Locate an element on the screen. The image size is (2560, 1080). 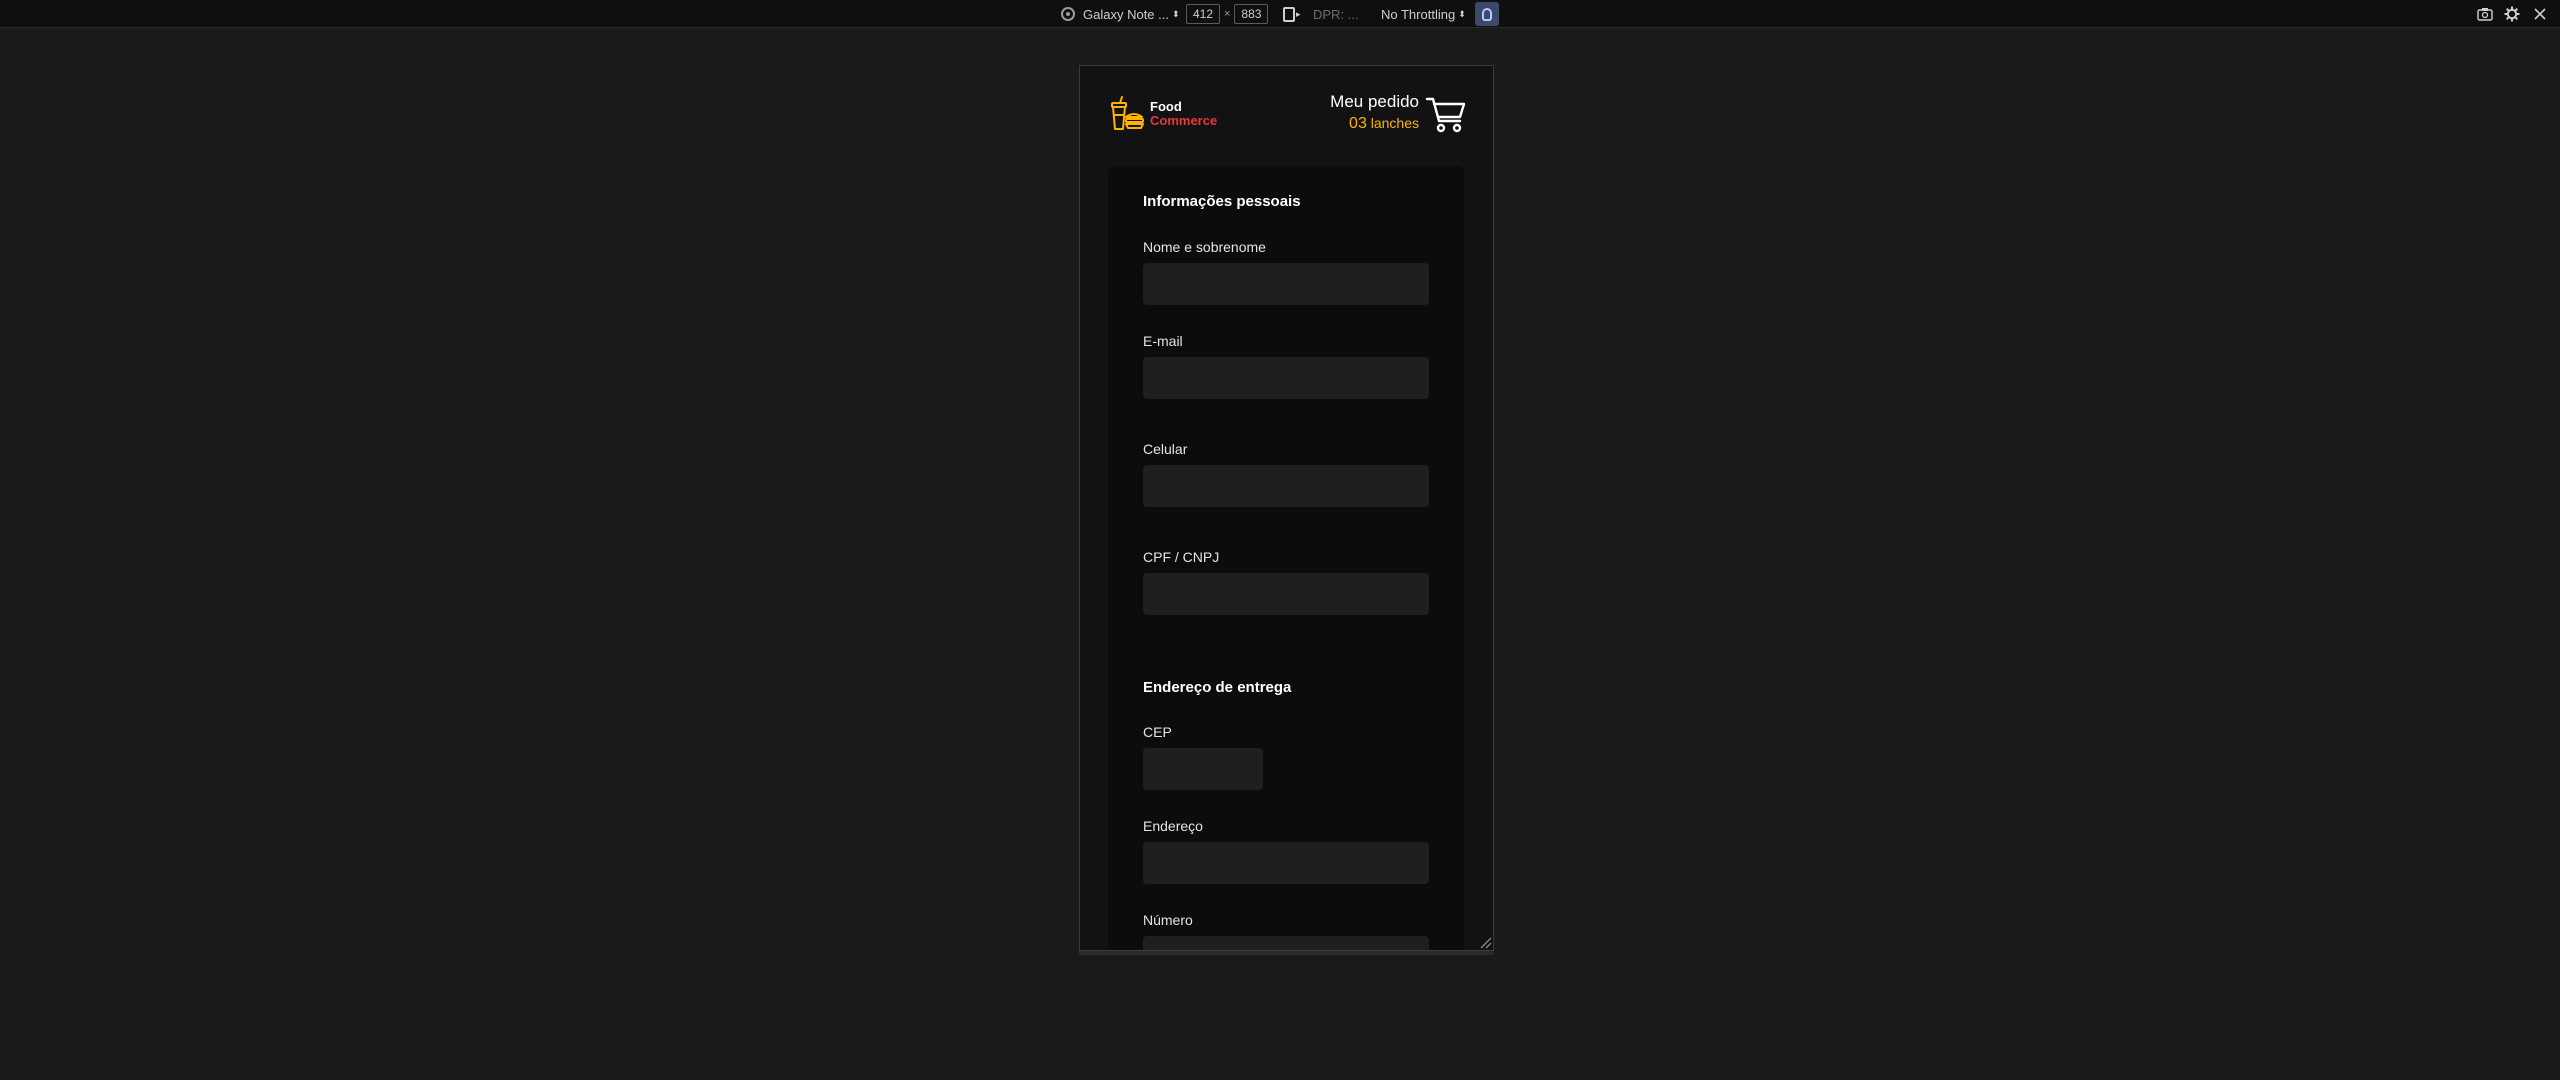
screenshot-button is located at coordinates (2485, 14).